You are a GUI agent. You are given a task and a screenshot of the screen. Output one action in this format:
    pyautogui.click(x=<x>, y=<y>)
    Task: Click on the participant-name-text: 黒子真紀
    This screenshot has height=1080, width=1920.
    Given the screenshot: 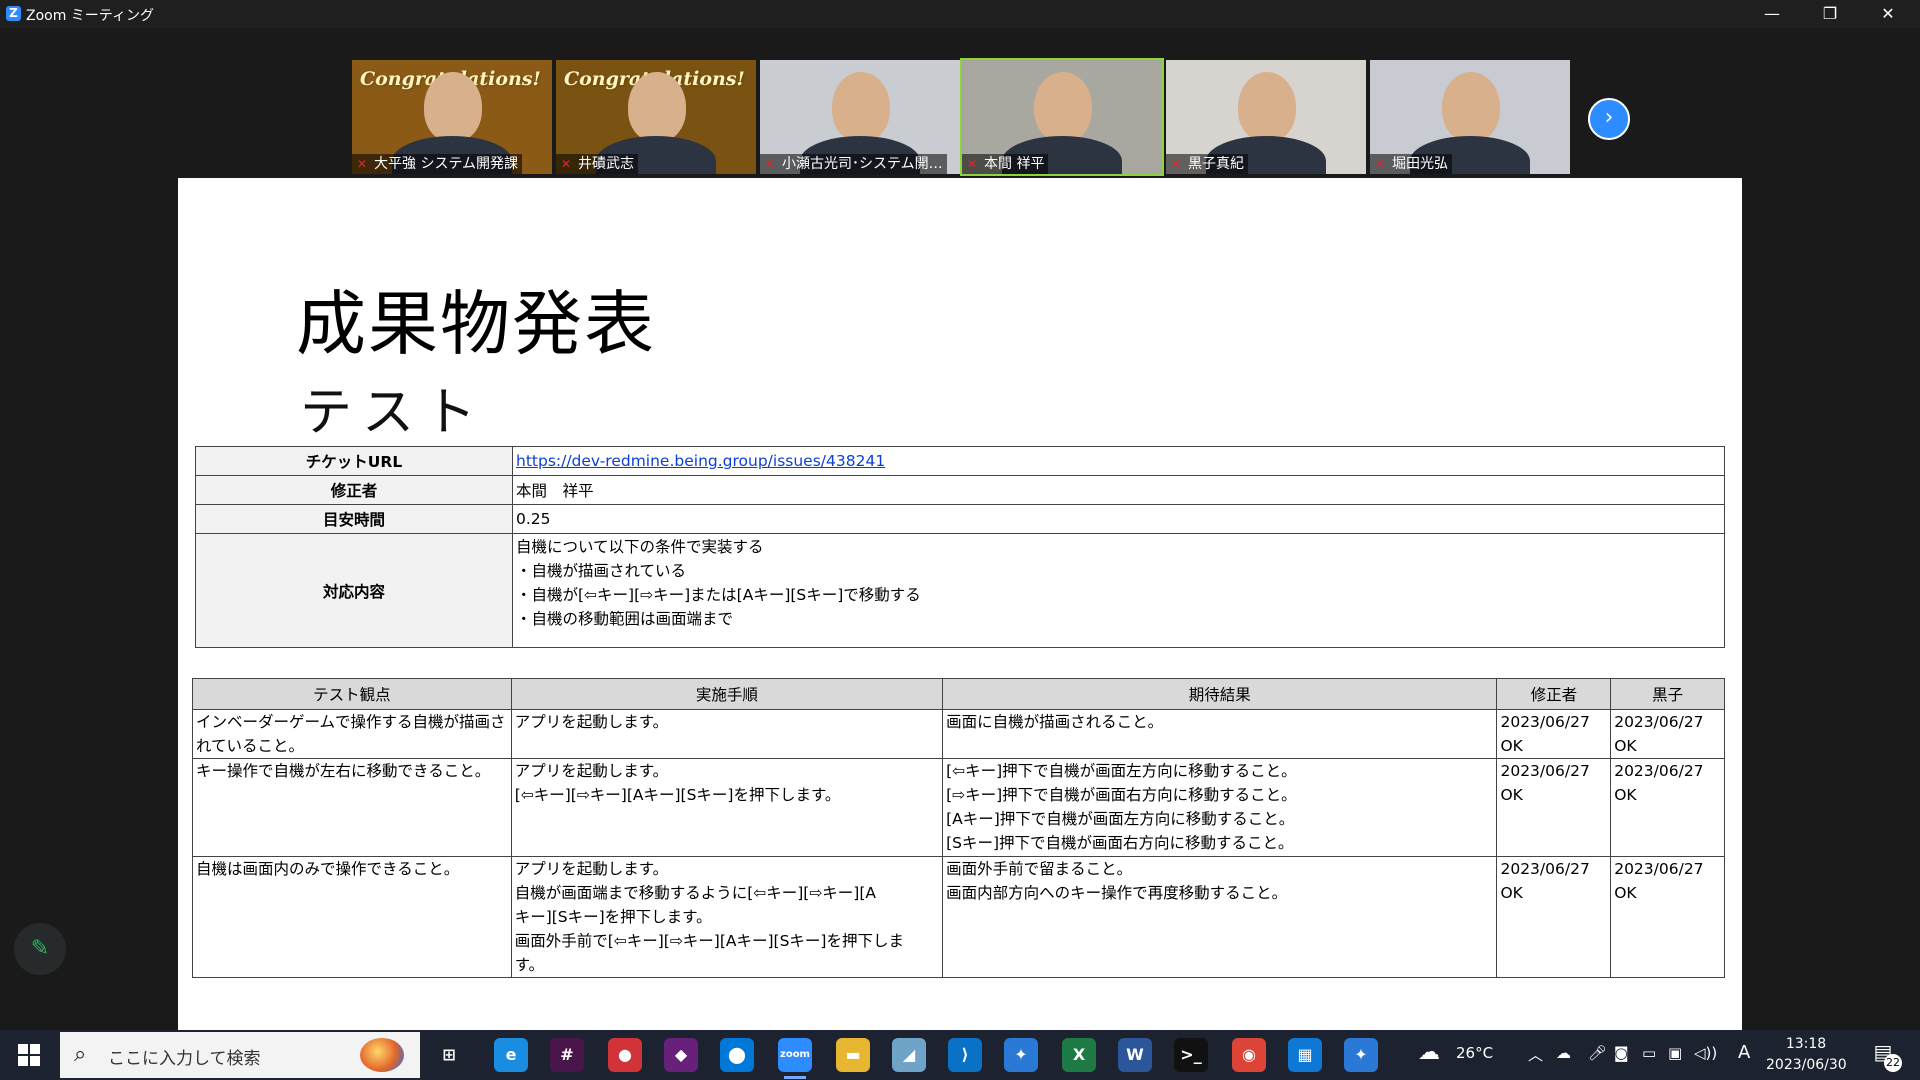 What is the action you would take?
    pyautogui.click(x=1216, y=164)
    